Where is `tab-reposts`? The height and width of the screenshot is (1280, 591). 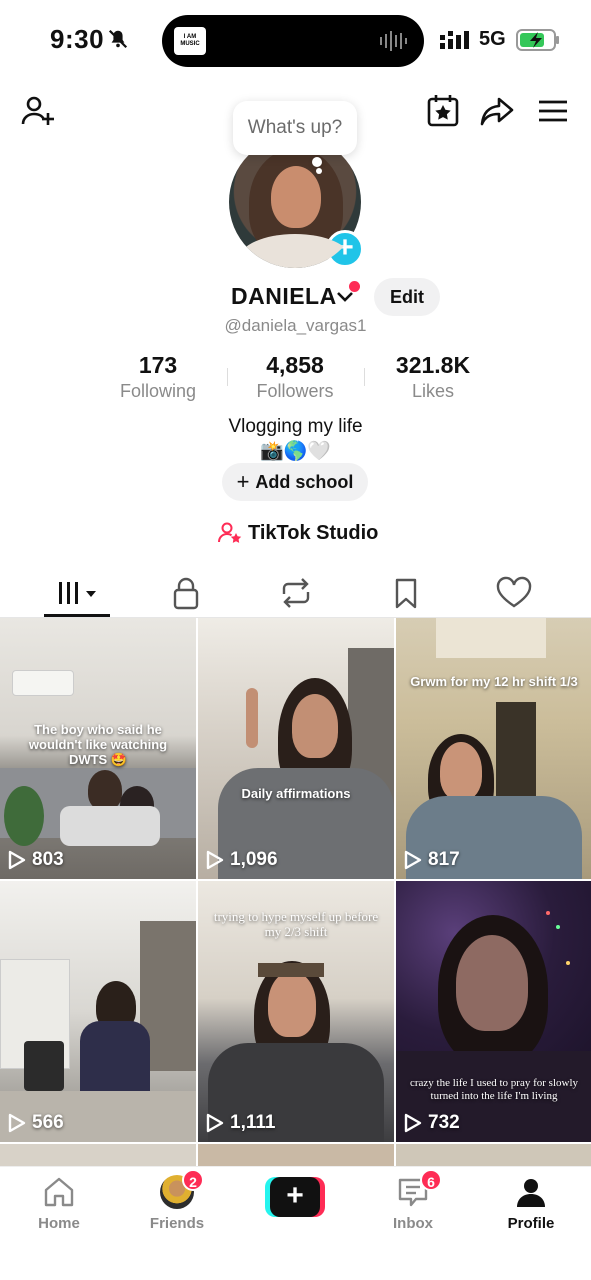
tab-reposts is located at coordinates (296, 593).